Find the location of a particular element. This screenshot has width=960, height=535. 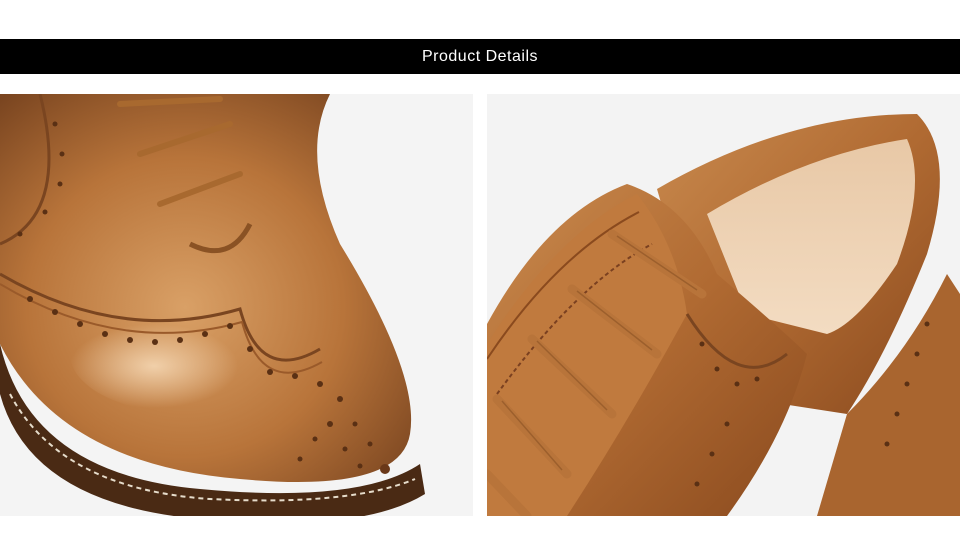

product-details-banner: Product Details is located at coordinates (480, 56).